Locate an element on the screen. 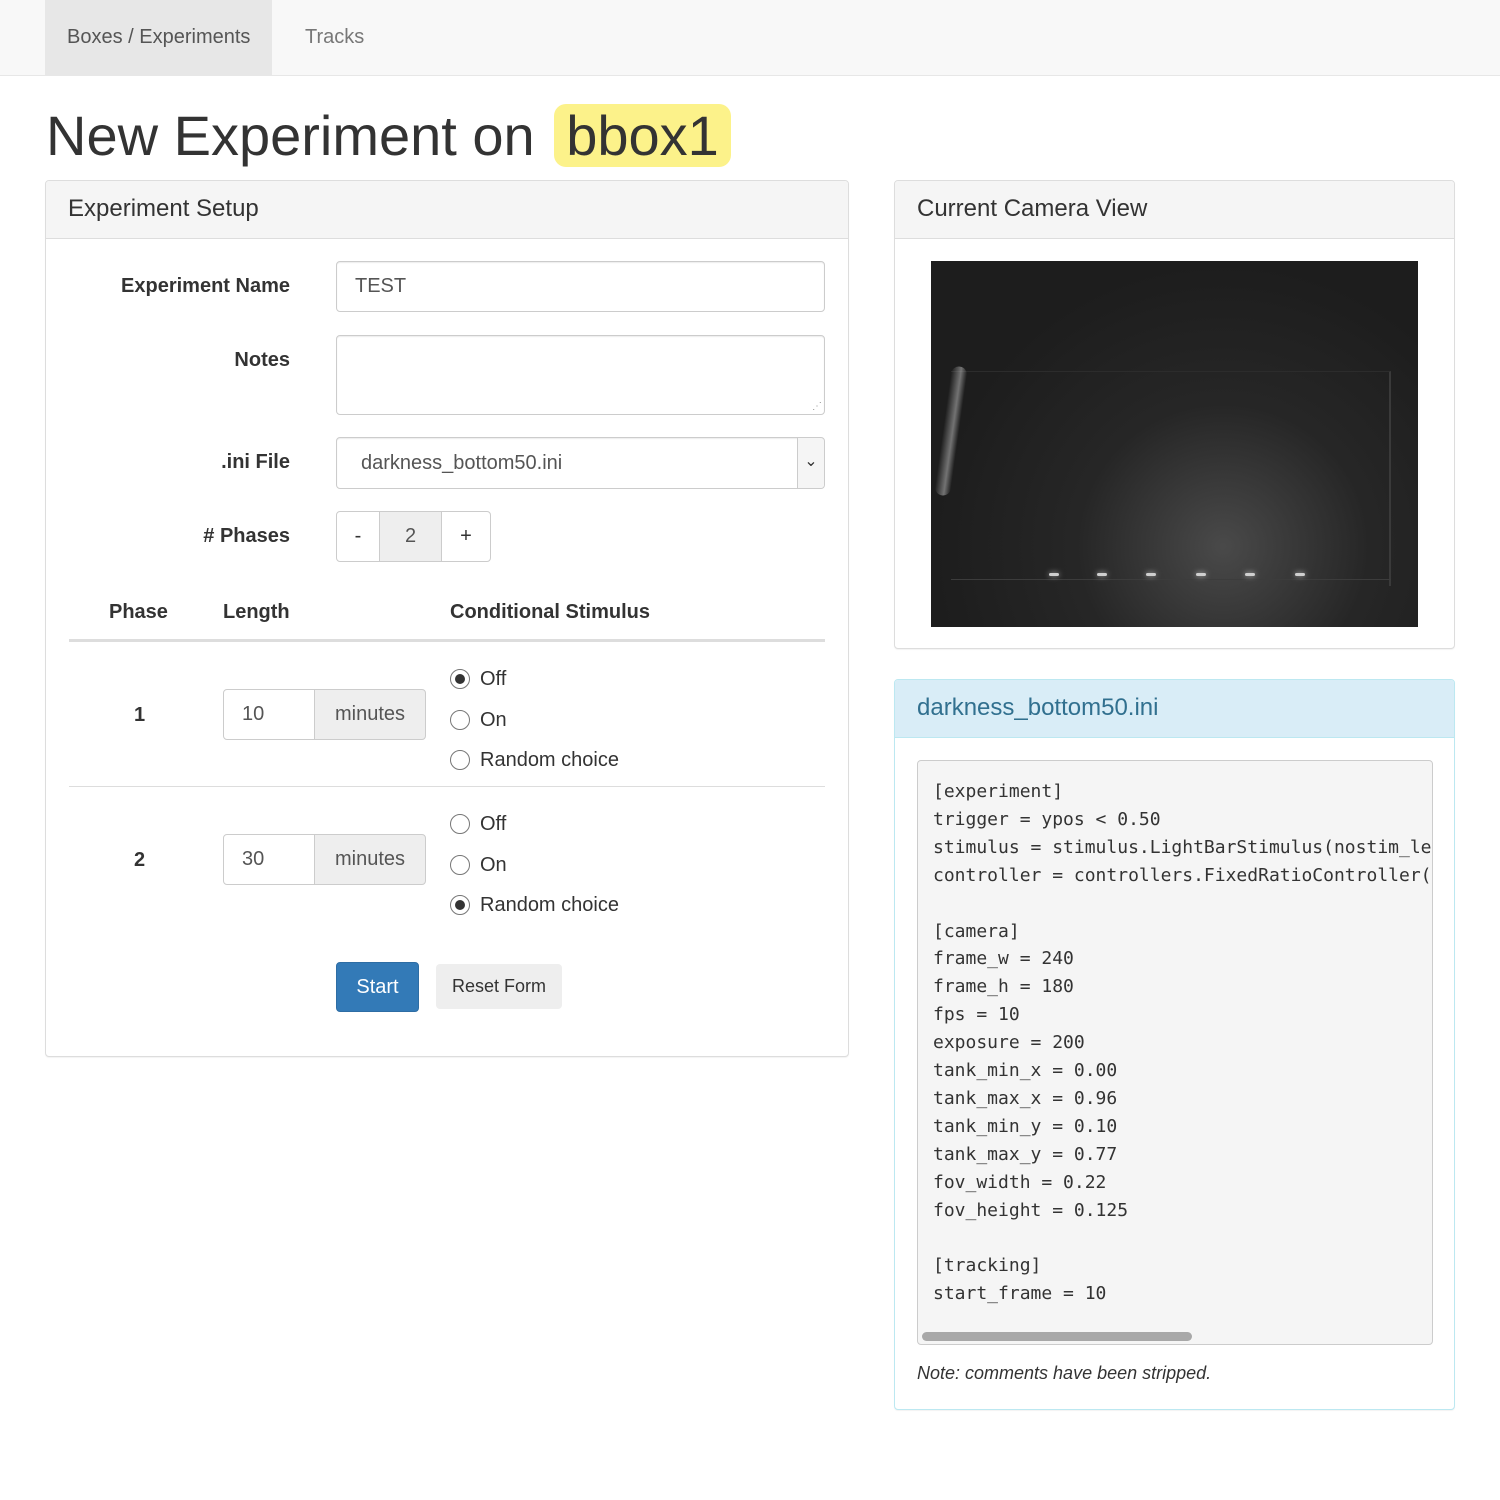  table-header-divider is located at coordinates (447, 640).